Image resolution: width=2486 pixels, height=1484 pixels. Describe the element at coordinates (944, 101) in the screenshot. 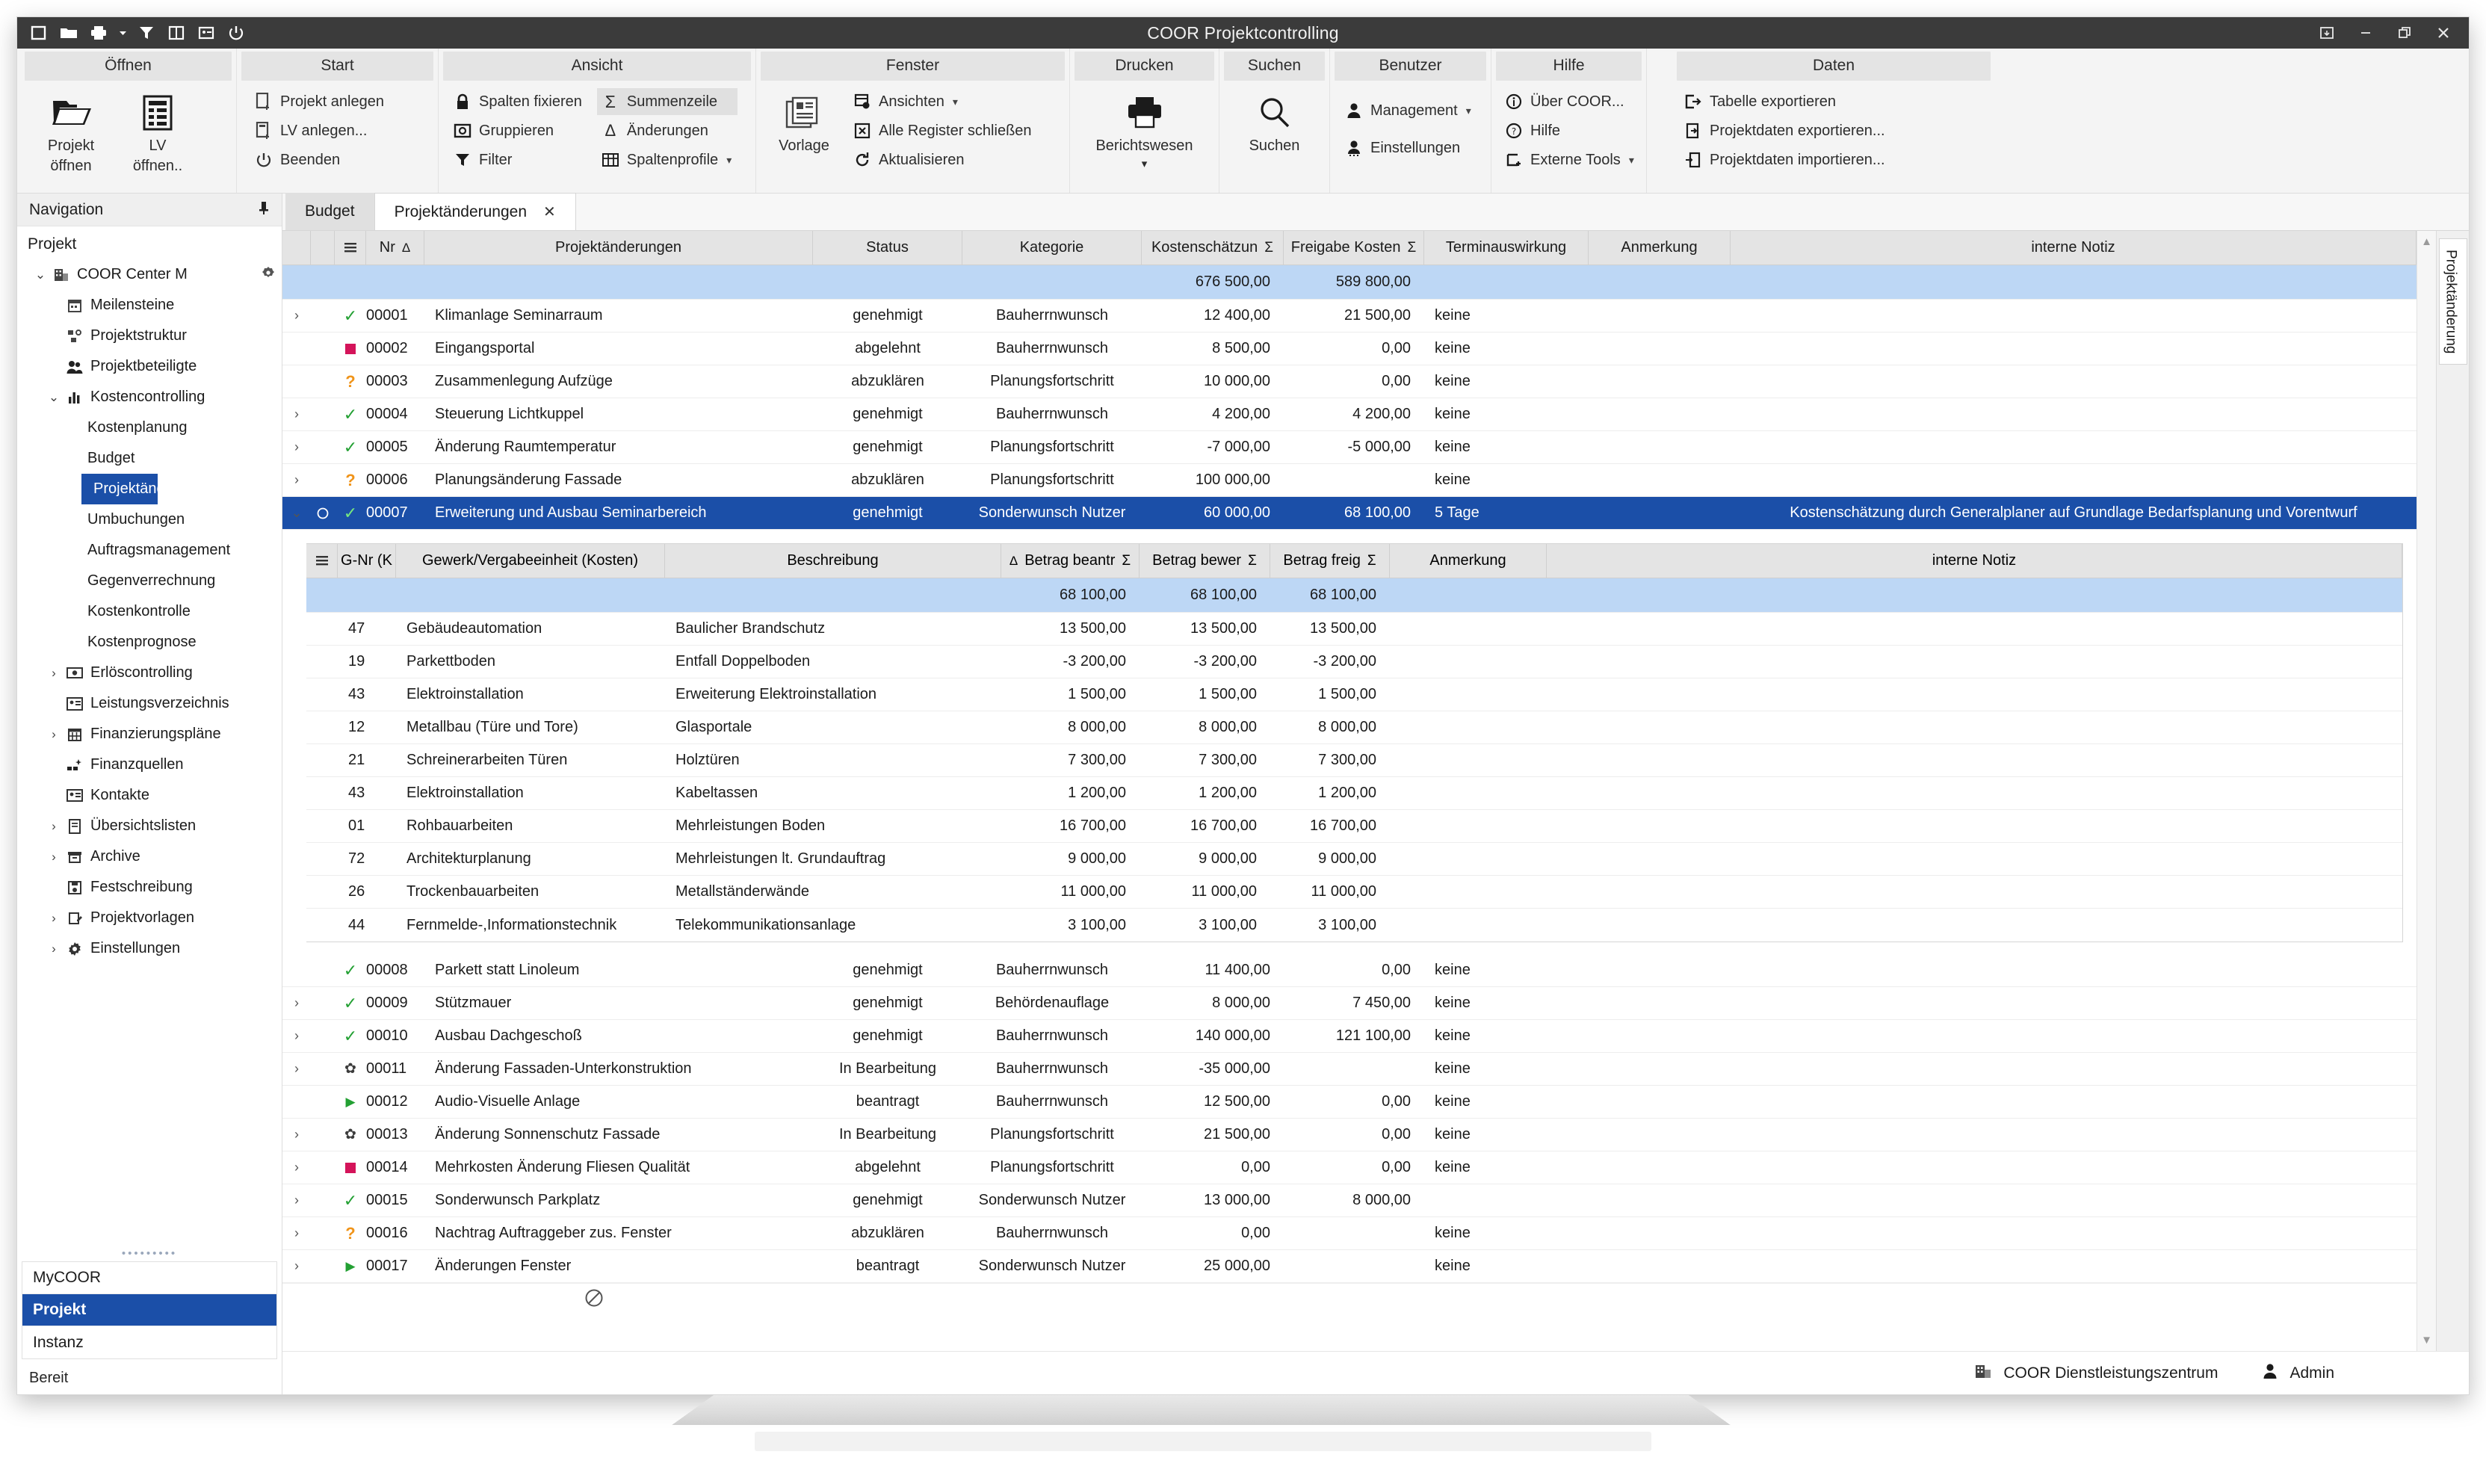

I see `ansichten-button: Ansichten ▾` at that location.